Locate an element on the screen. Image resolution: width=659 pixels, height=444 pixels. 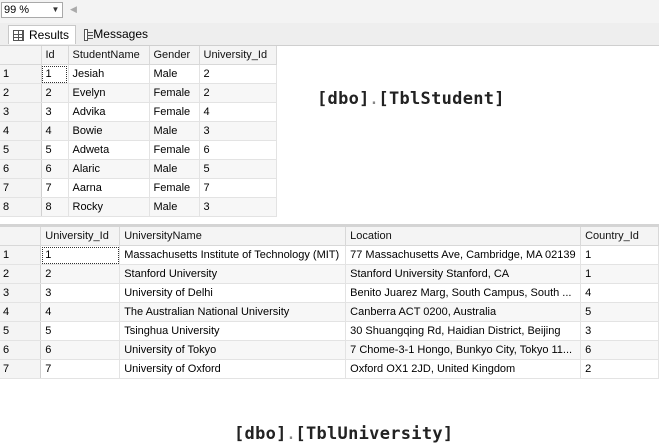
table-row: 2 2 Evelyn Female 2 is located at coordinates (138, 93).